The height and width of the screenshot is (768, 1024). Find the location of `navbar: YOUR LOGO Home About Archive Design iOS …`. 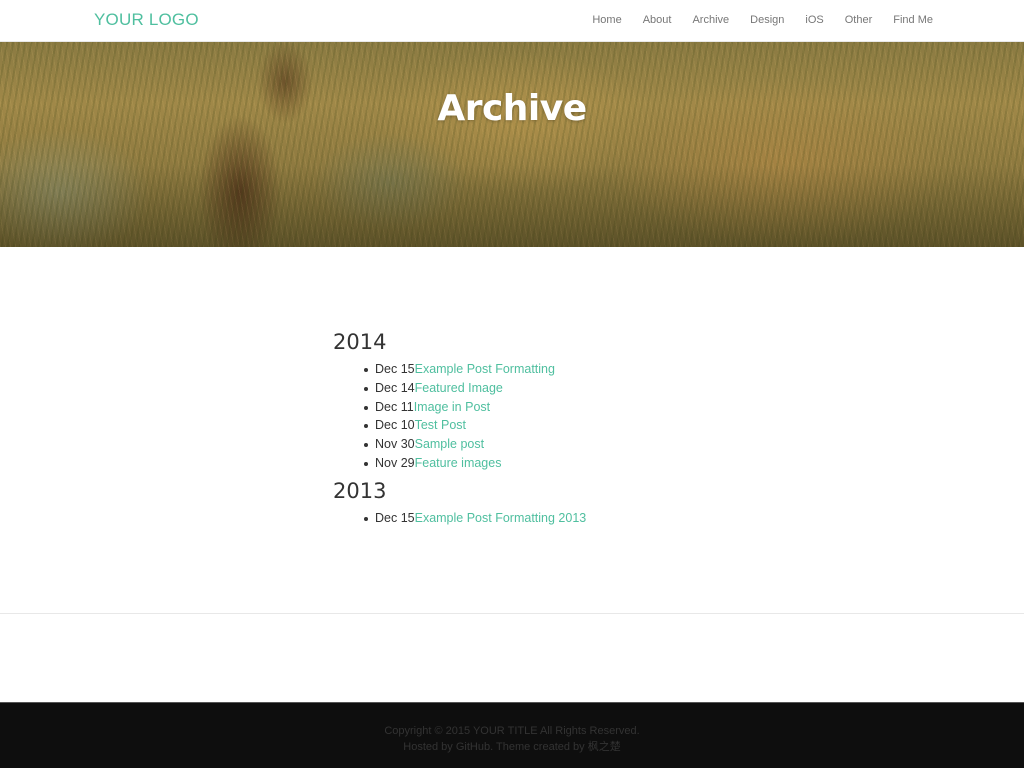

navbar: YOUR LOGO Home About Archive Design iOS … is located at coordinates (512, 21).